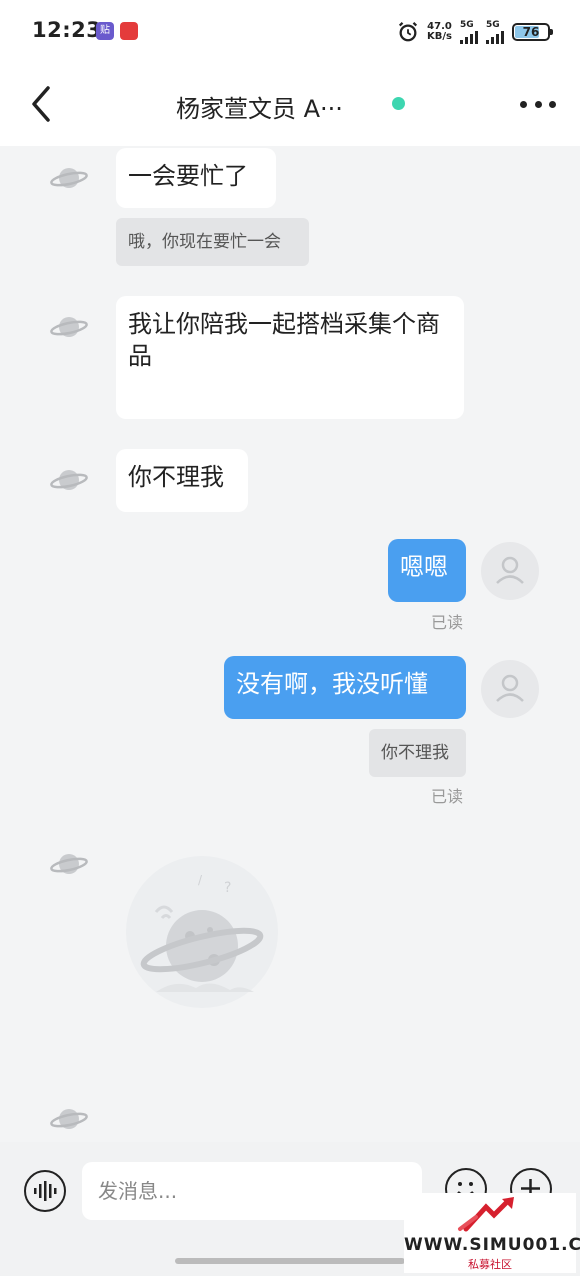  I want to click on back-button, so click(42, 104).